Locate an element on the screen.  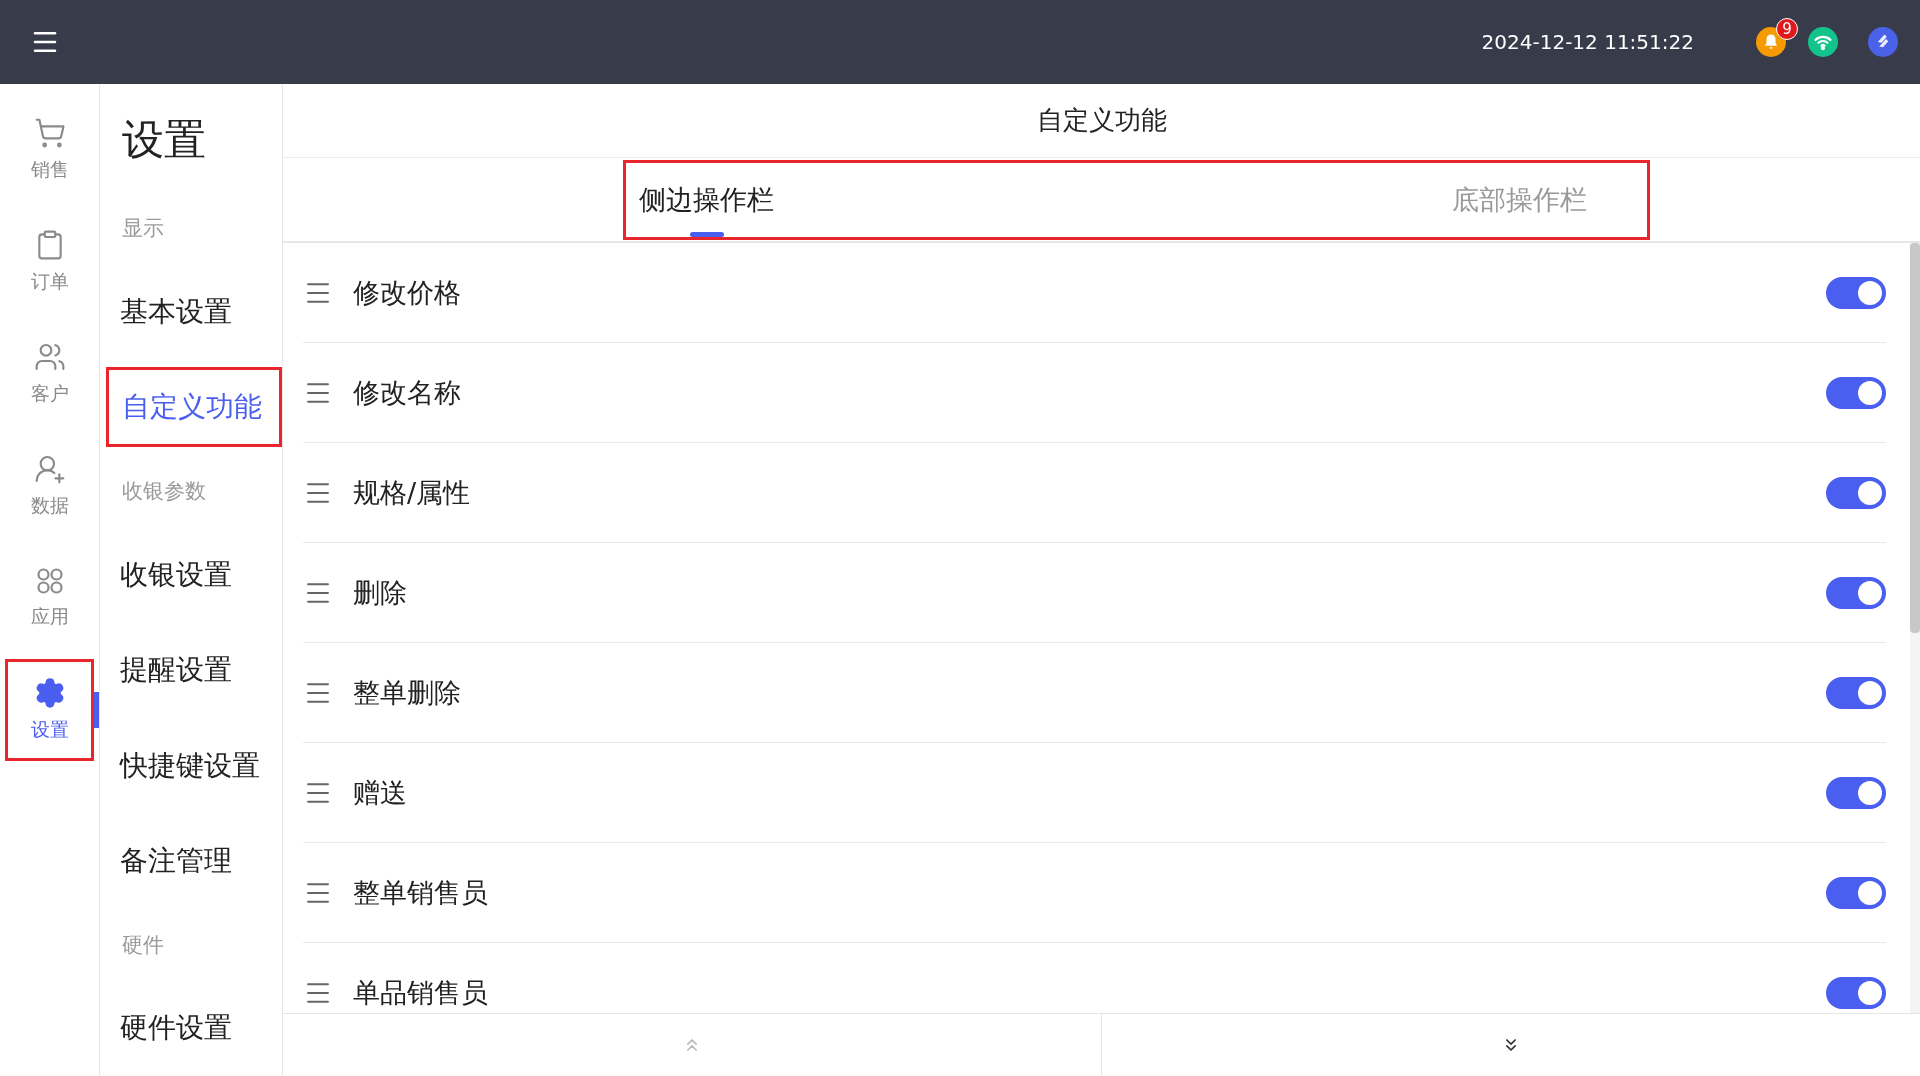
cart-icon is located at coordinates (49, 133).